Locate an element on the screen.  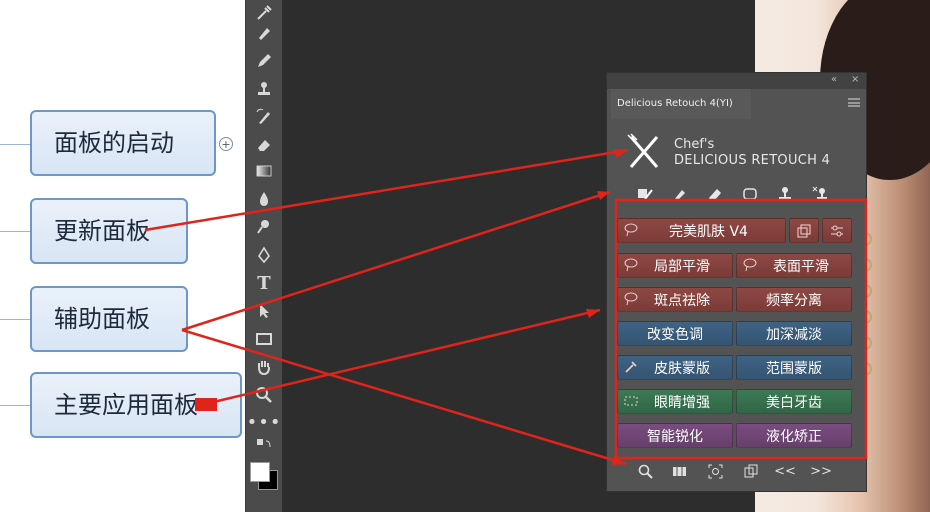
surface-smooth-button: 表面平滑 is located at coordinates (794, 265).